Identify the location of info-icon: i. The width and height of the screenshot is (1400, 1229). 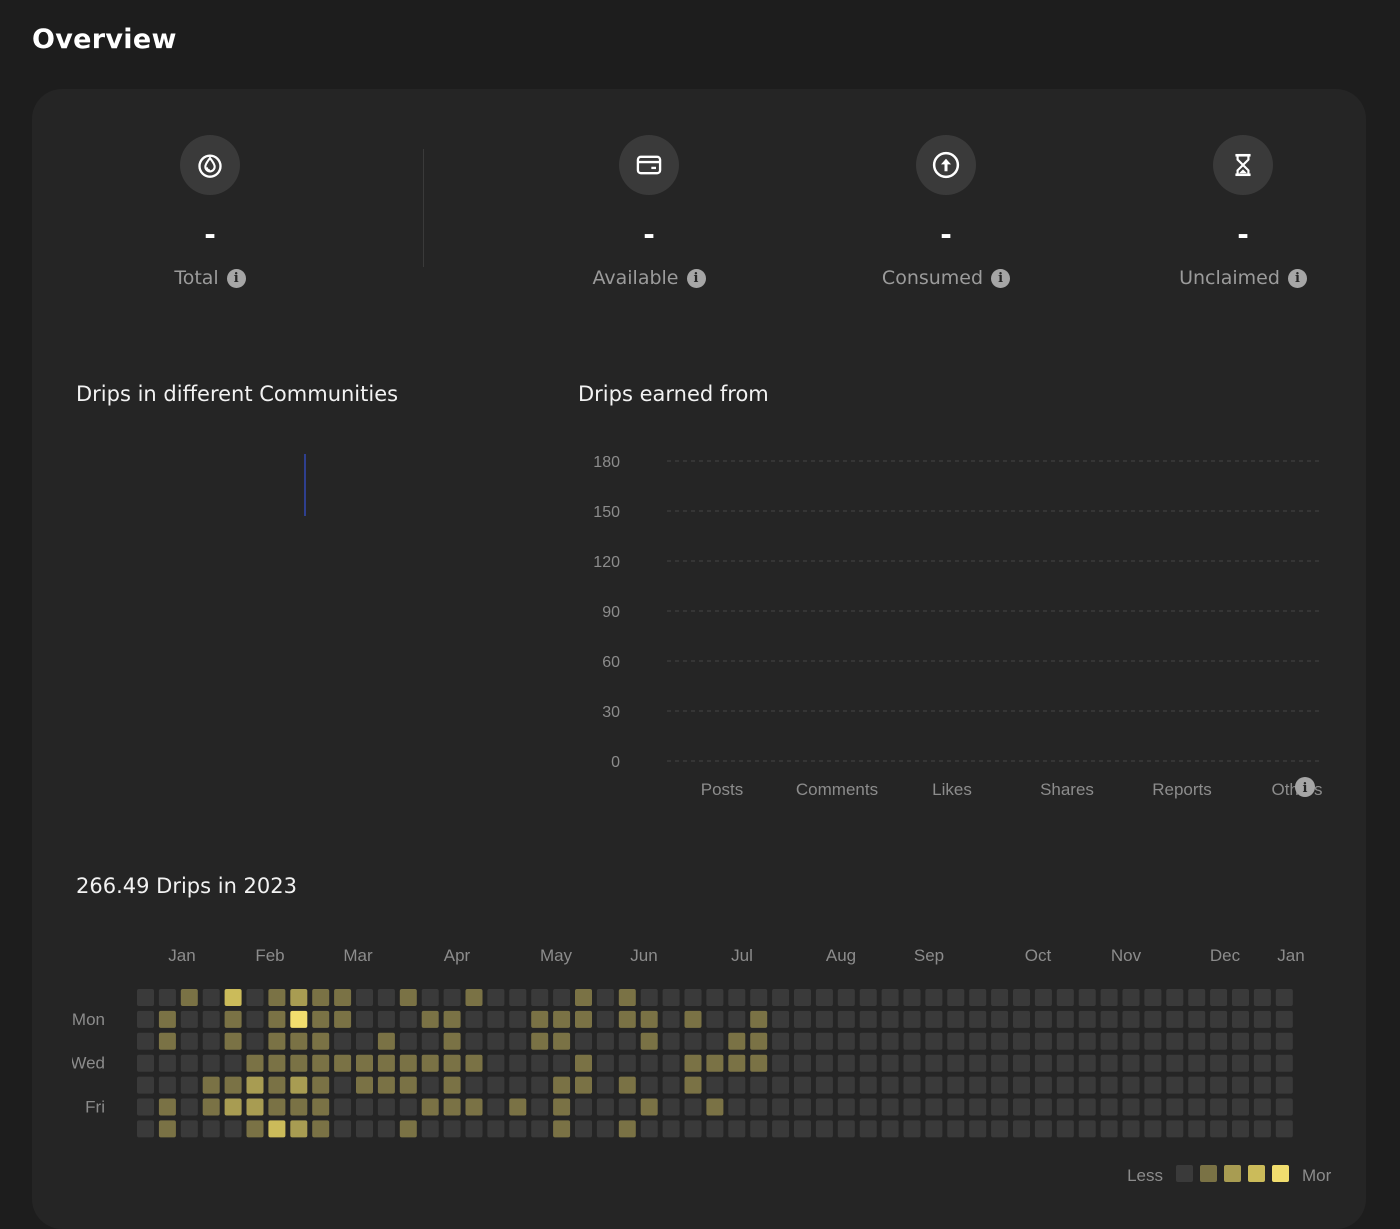
(236, 278).